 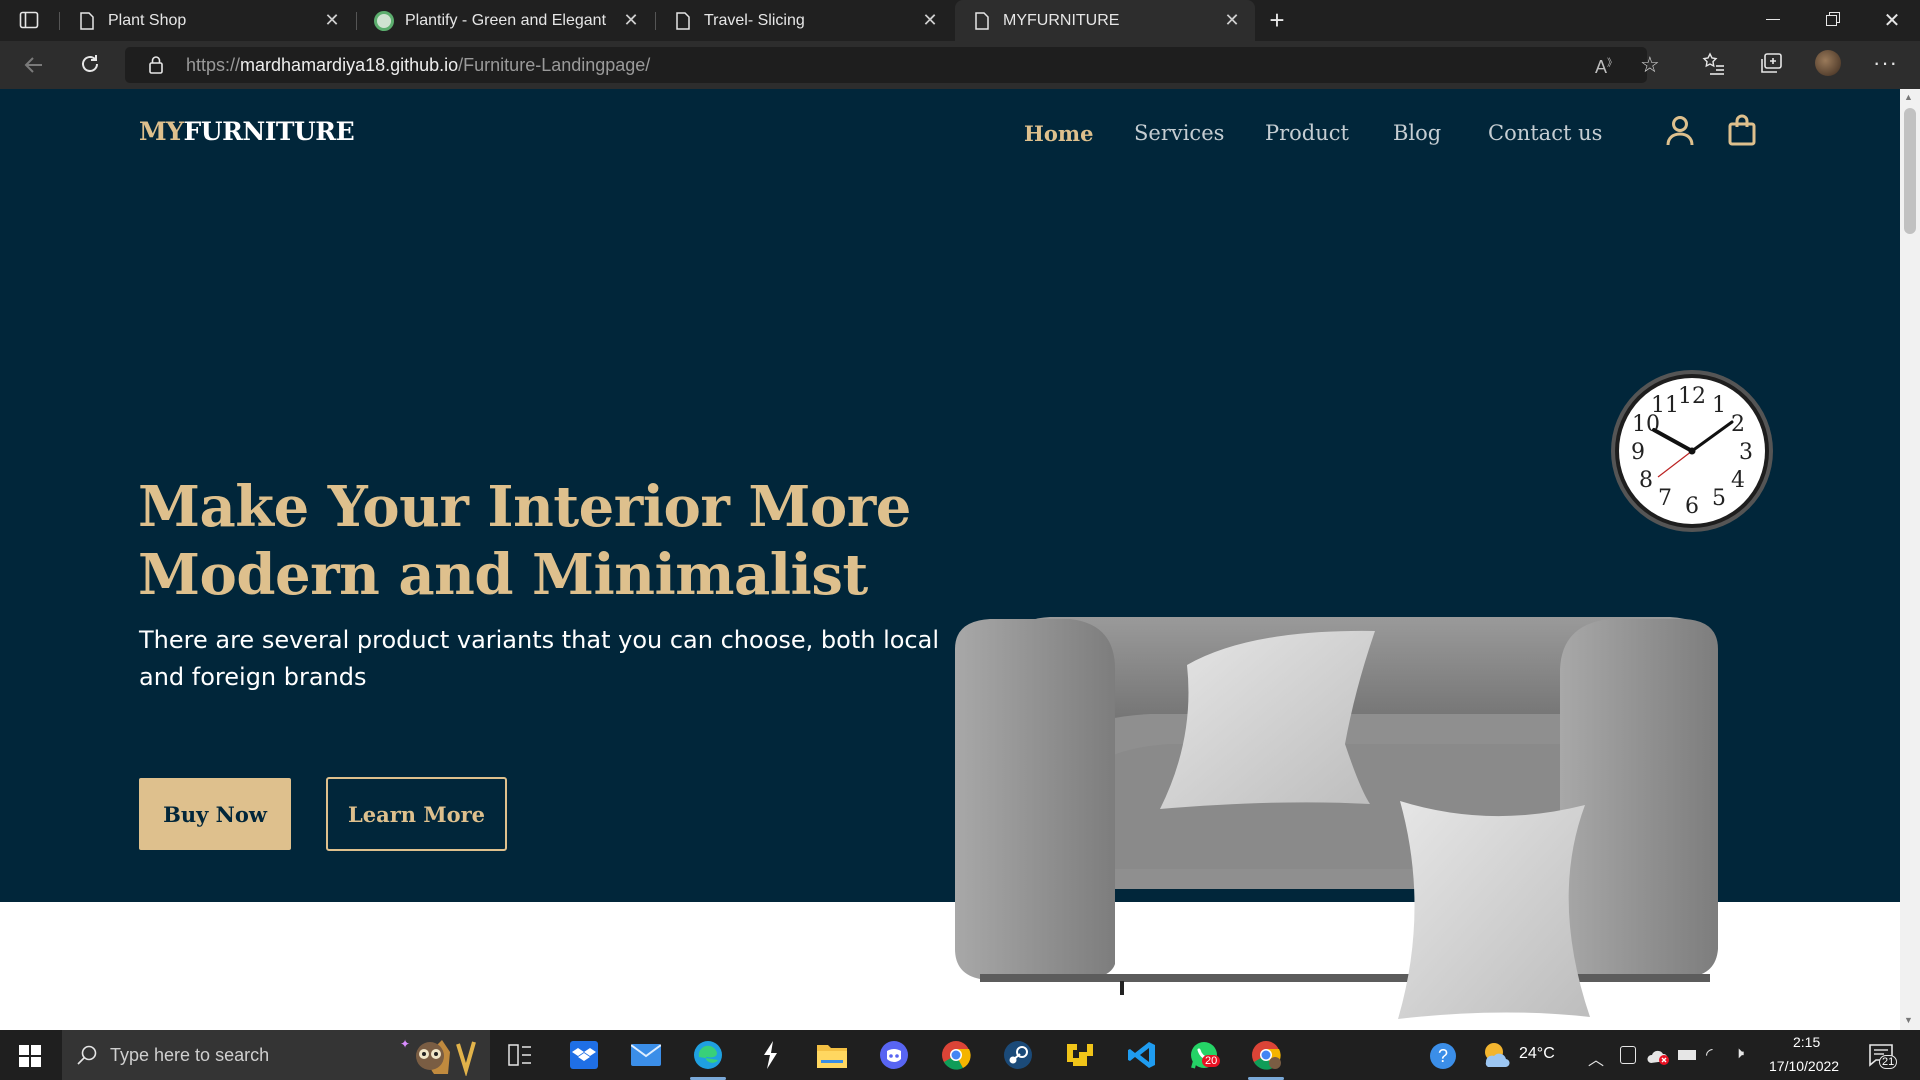 I want to click on scroll-down-arrow-icon: ▼, so click(x=1908, y=1020).